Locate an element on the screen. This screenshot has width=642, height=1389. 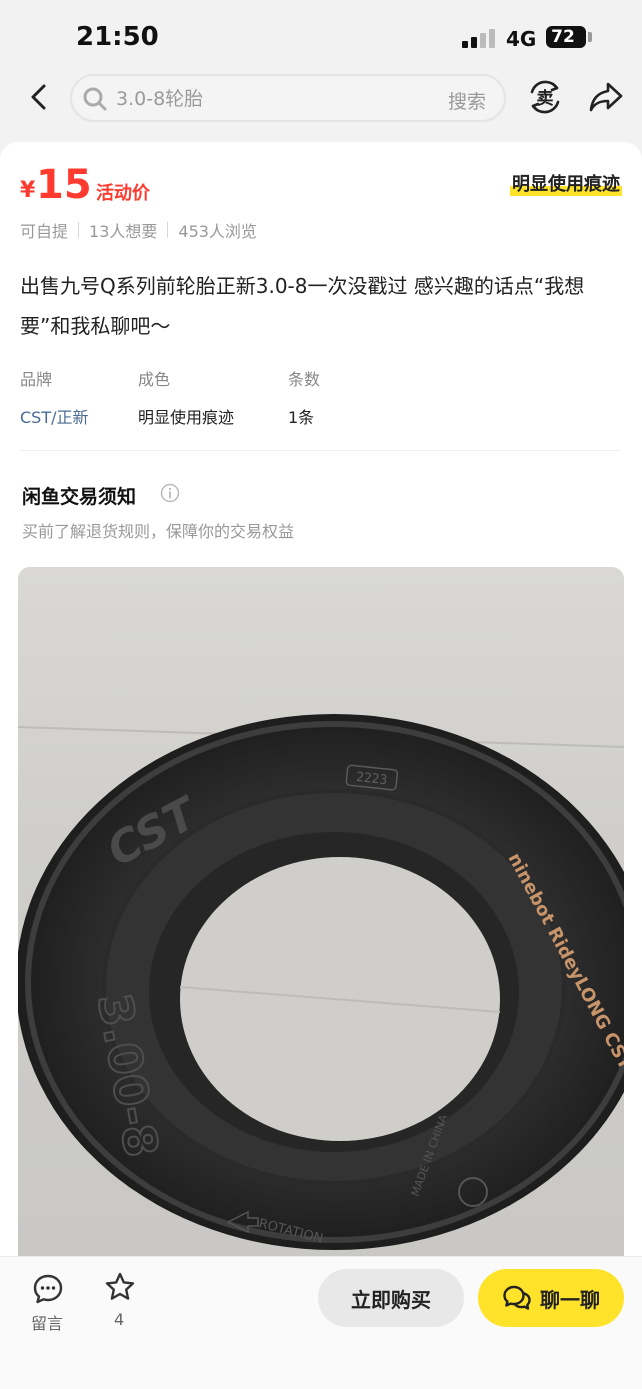
chat-button: 聊一聊 is located at coordinates (551, 1298).